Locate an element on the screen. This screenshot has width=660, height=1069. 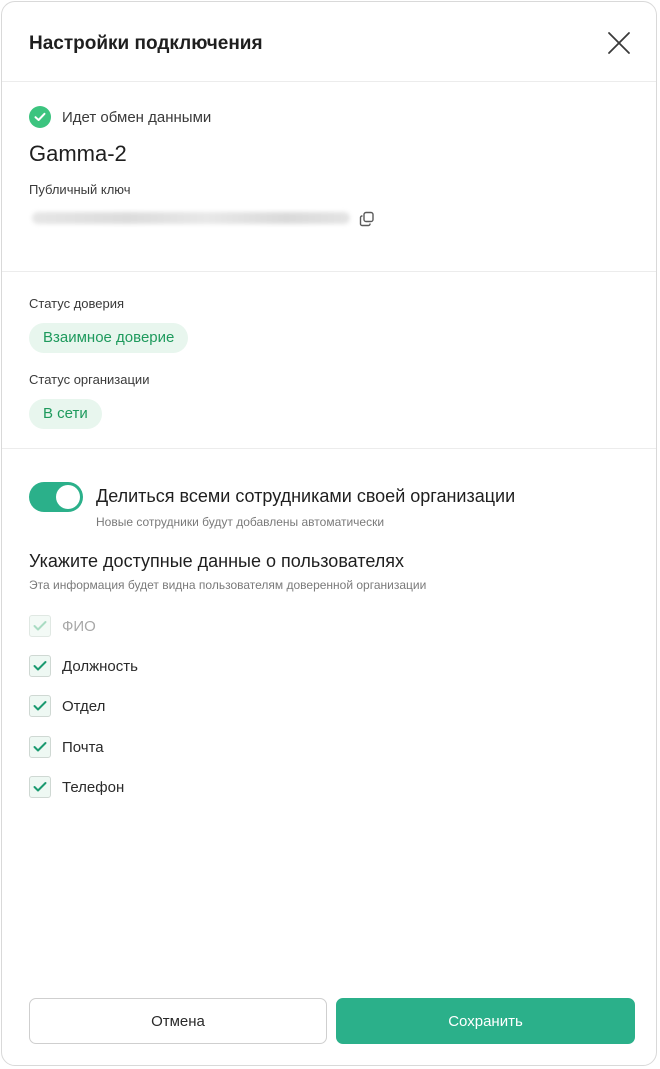
save-button: Сохранить is located at coordinates (485, 1021).